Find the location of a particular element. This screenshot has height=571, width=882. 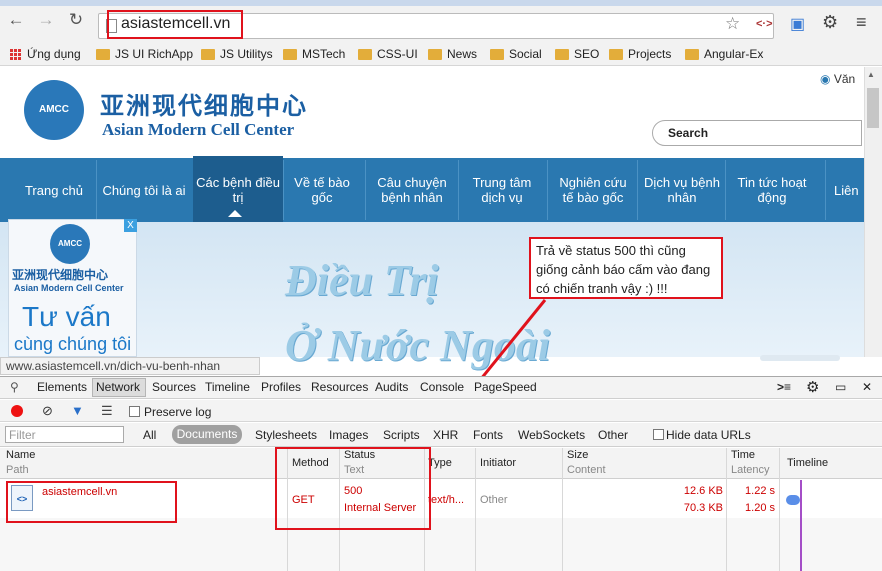

dock-icon: ▭ is located at coordinates (840, 387).